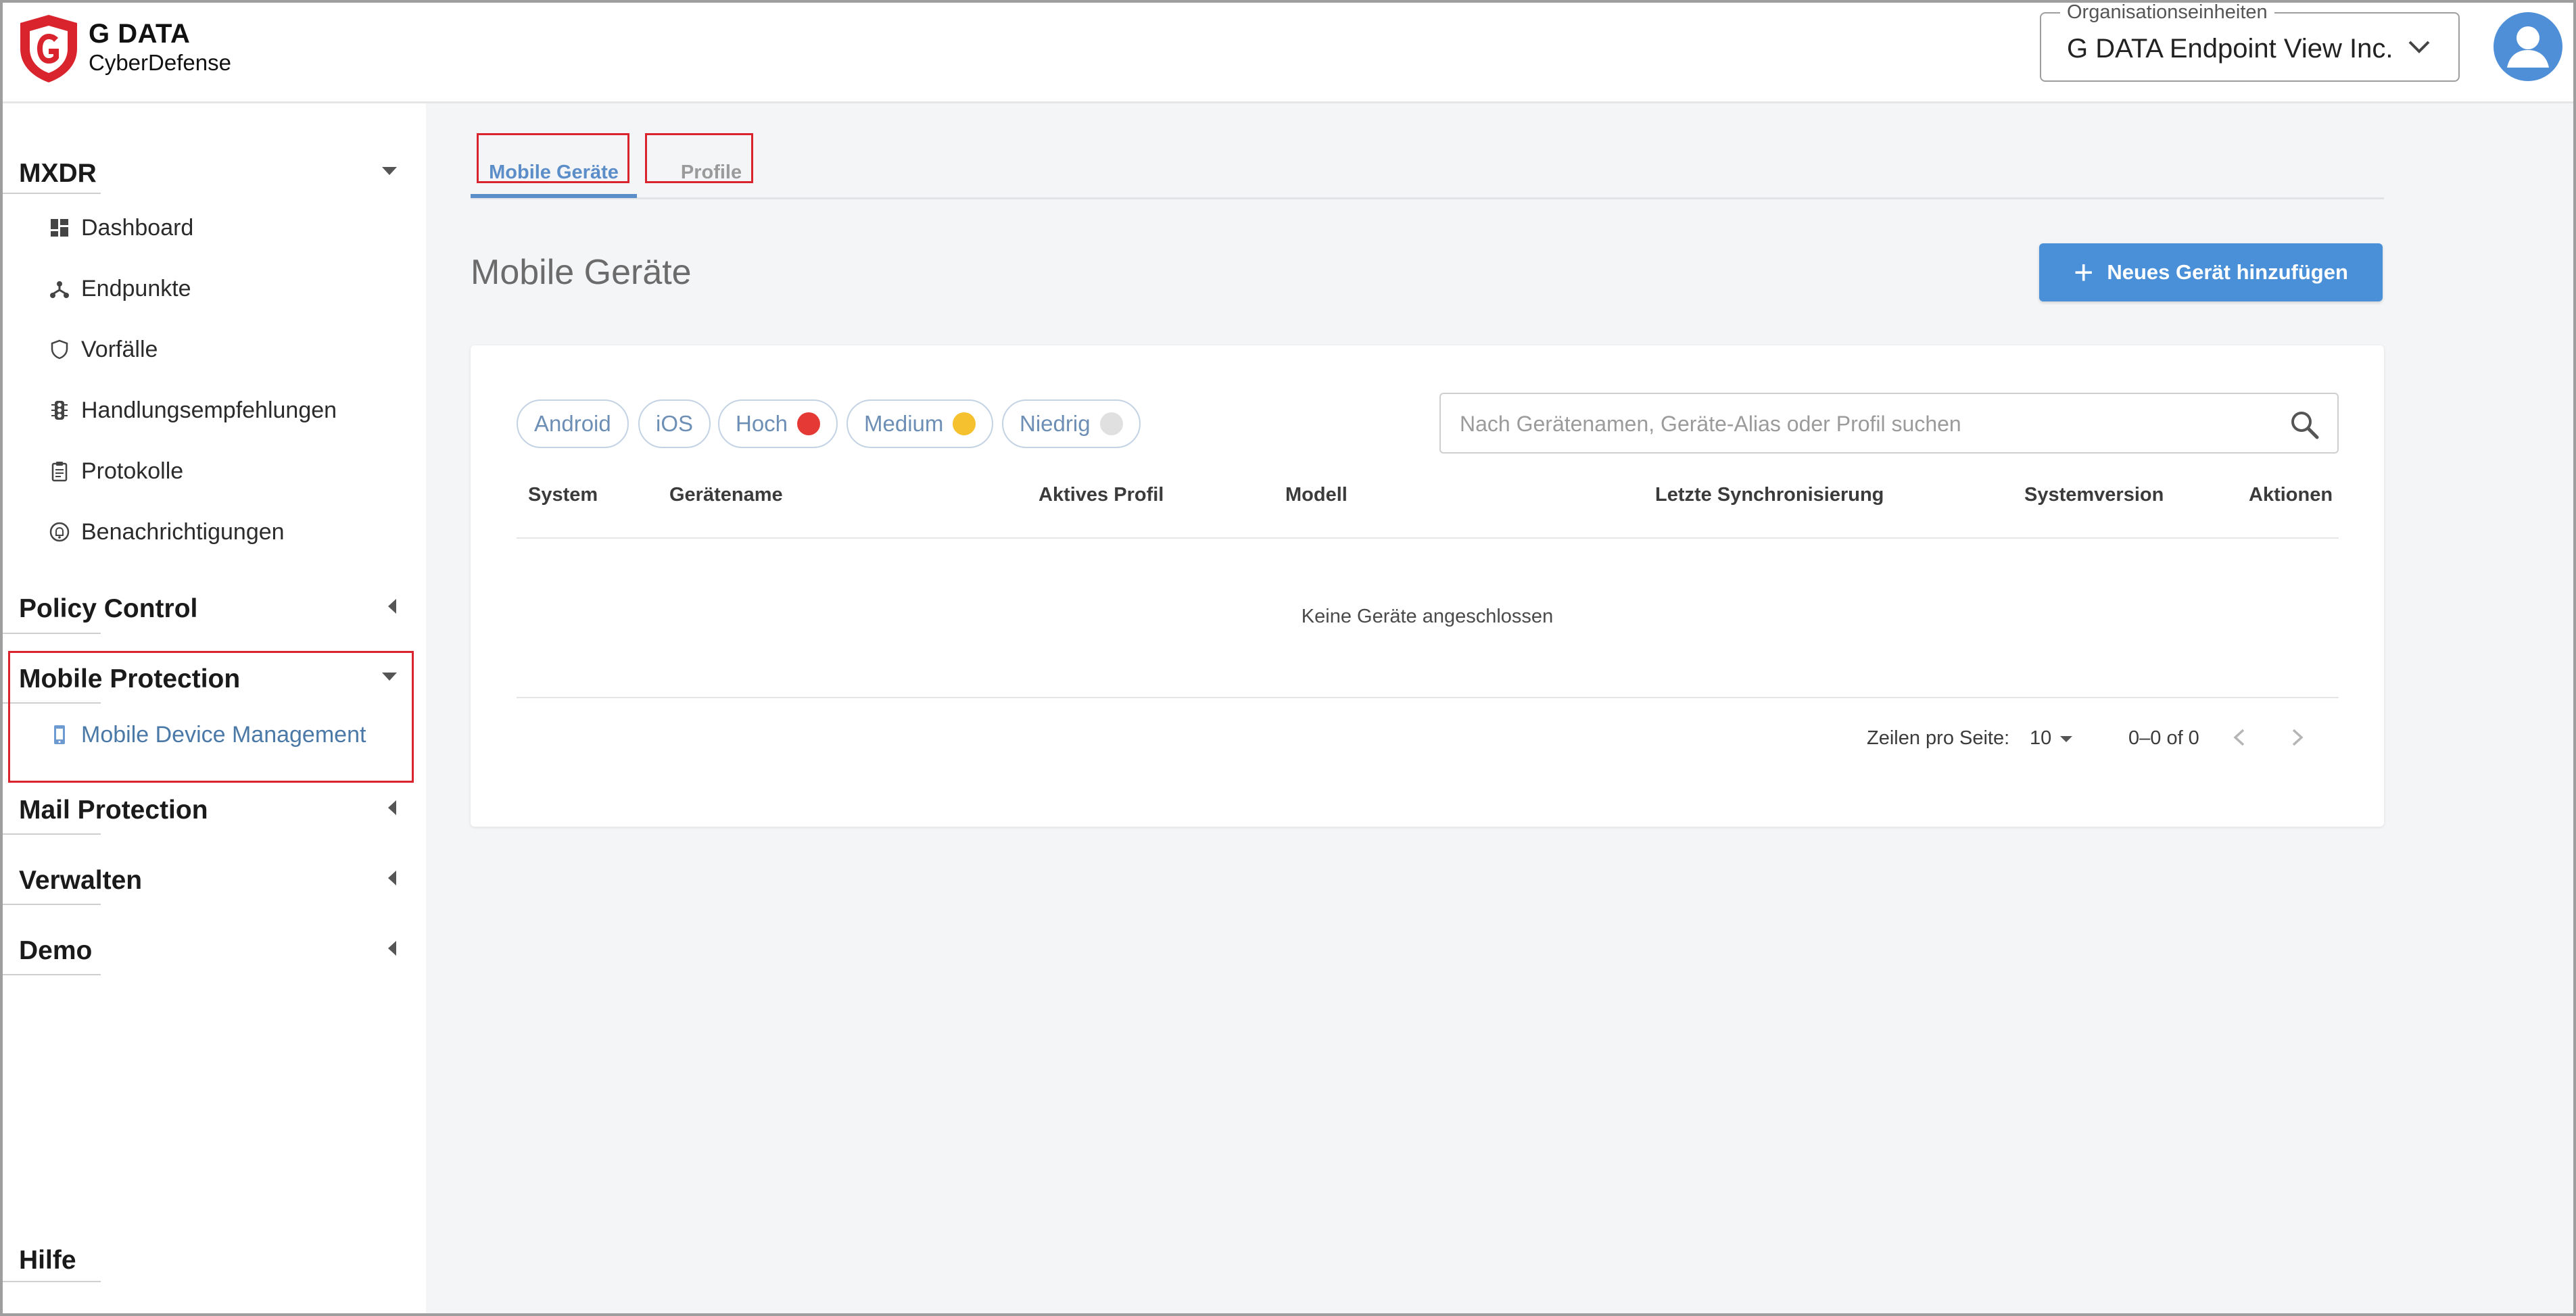  Describe the element at coordinates (59, 532) in the screenshot. I see `bell-icon` at that location.